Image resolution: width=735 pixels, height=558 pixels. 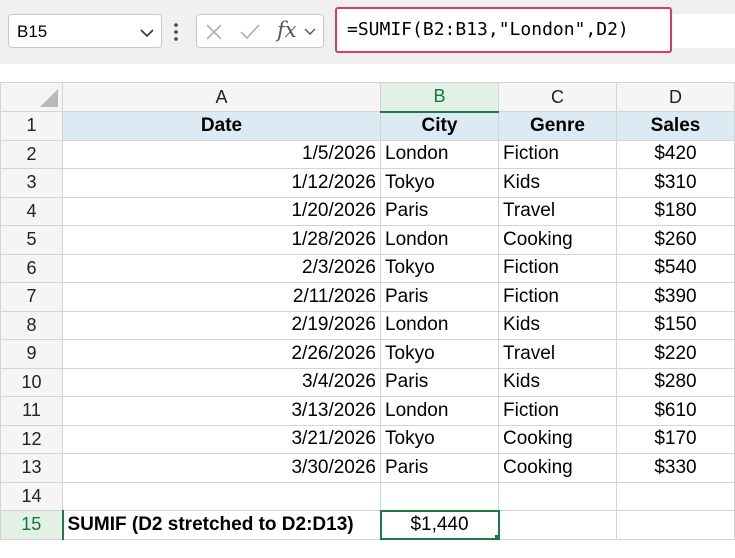 I want to click on row-header: 3, so click(x=31, y=183).